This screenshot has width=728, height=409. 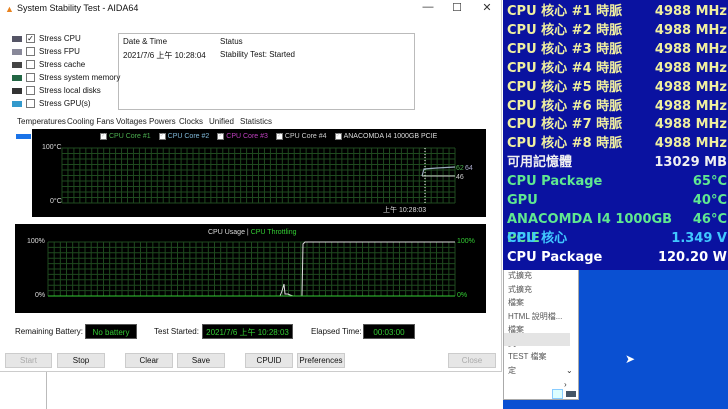 What do you see at coordinates (565, 11) in the screenshot?
I see `osd-label: CPU 核心 #1 時脈` at bounding box center [565, 11].